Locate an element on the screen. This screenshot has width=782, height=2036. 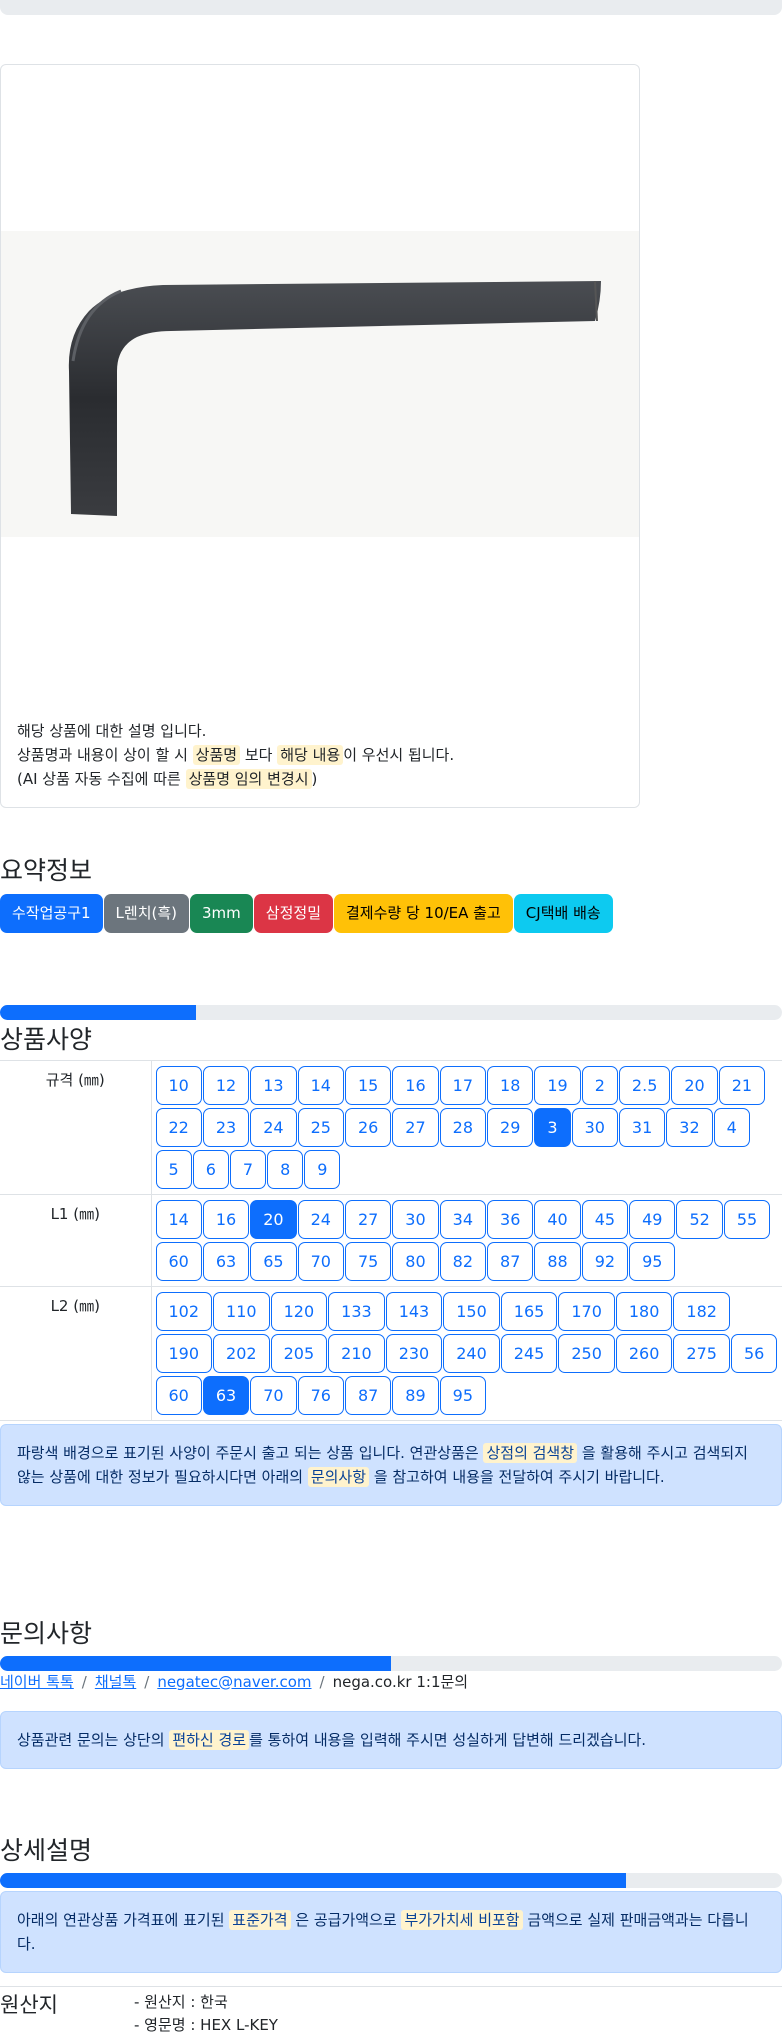
channeltalk-link: 채널톡 is located at coordinates (115, 1681).